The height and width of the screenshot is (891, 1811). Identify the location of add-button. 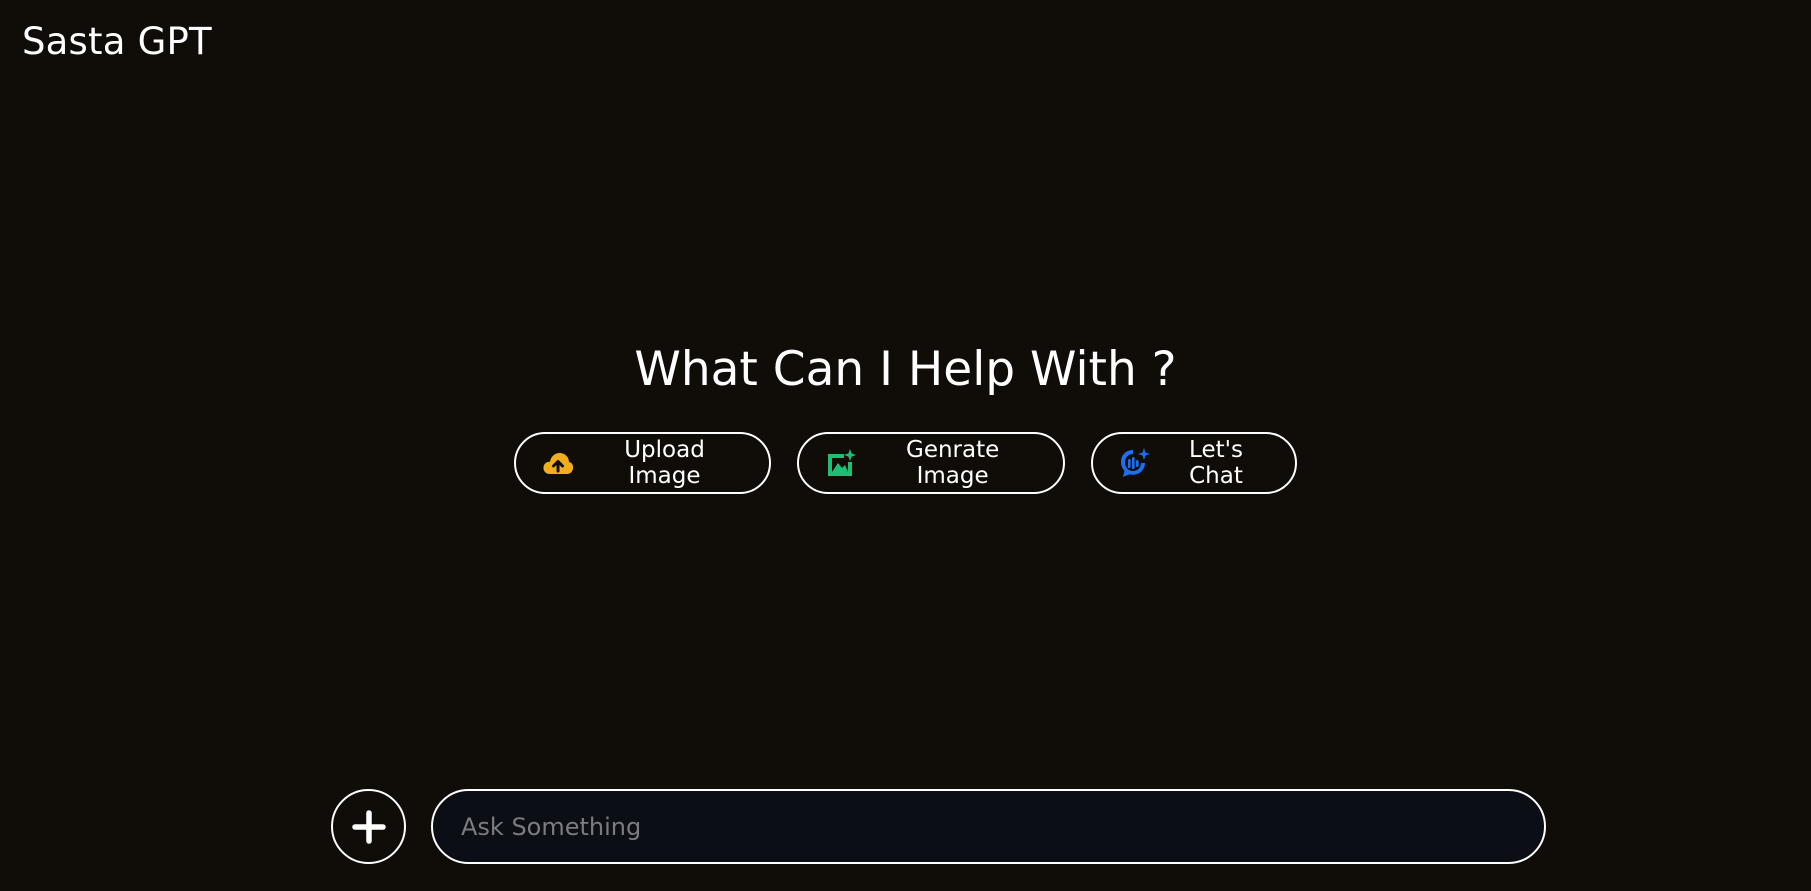
(368, 826).